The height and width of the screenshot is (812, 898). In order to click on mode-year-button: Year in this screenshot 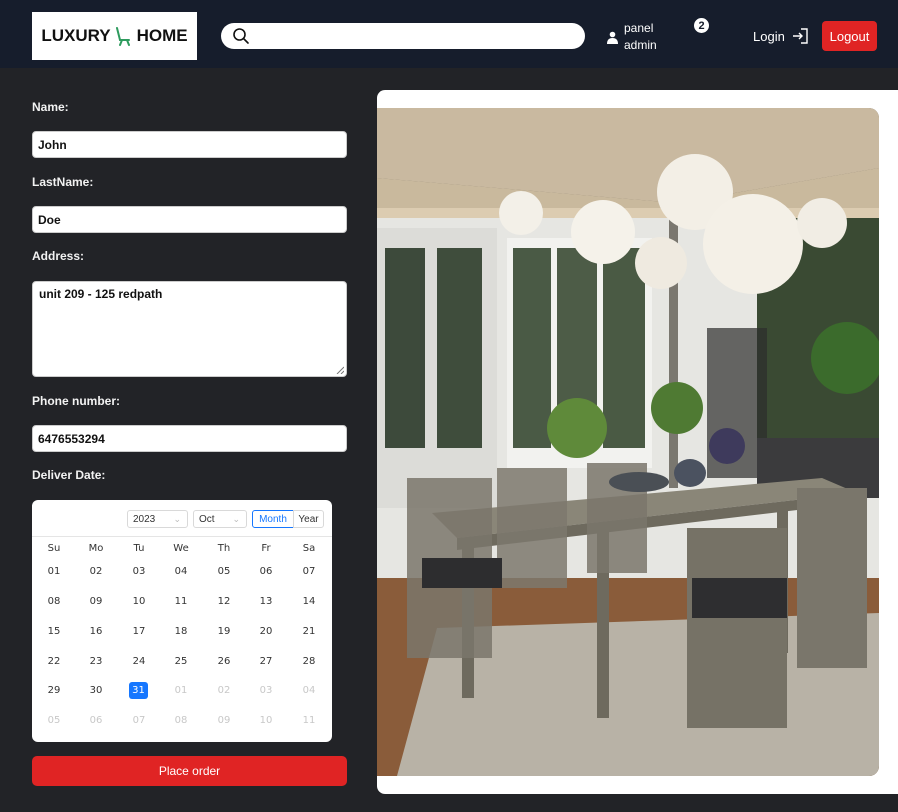, I will do `click(308, 519)`.